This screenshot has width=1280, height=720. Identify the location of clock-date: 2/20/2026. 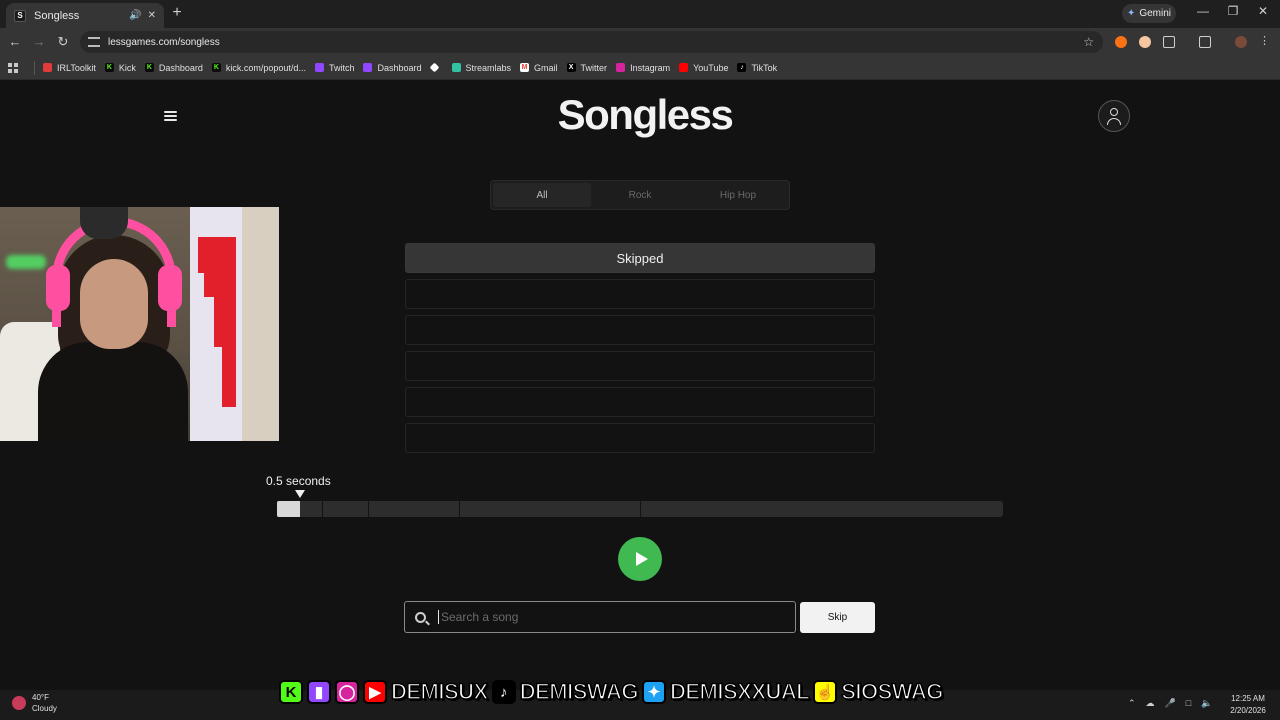
(1248, 710).